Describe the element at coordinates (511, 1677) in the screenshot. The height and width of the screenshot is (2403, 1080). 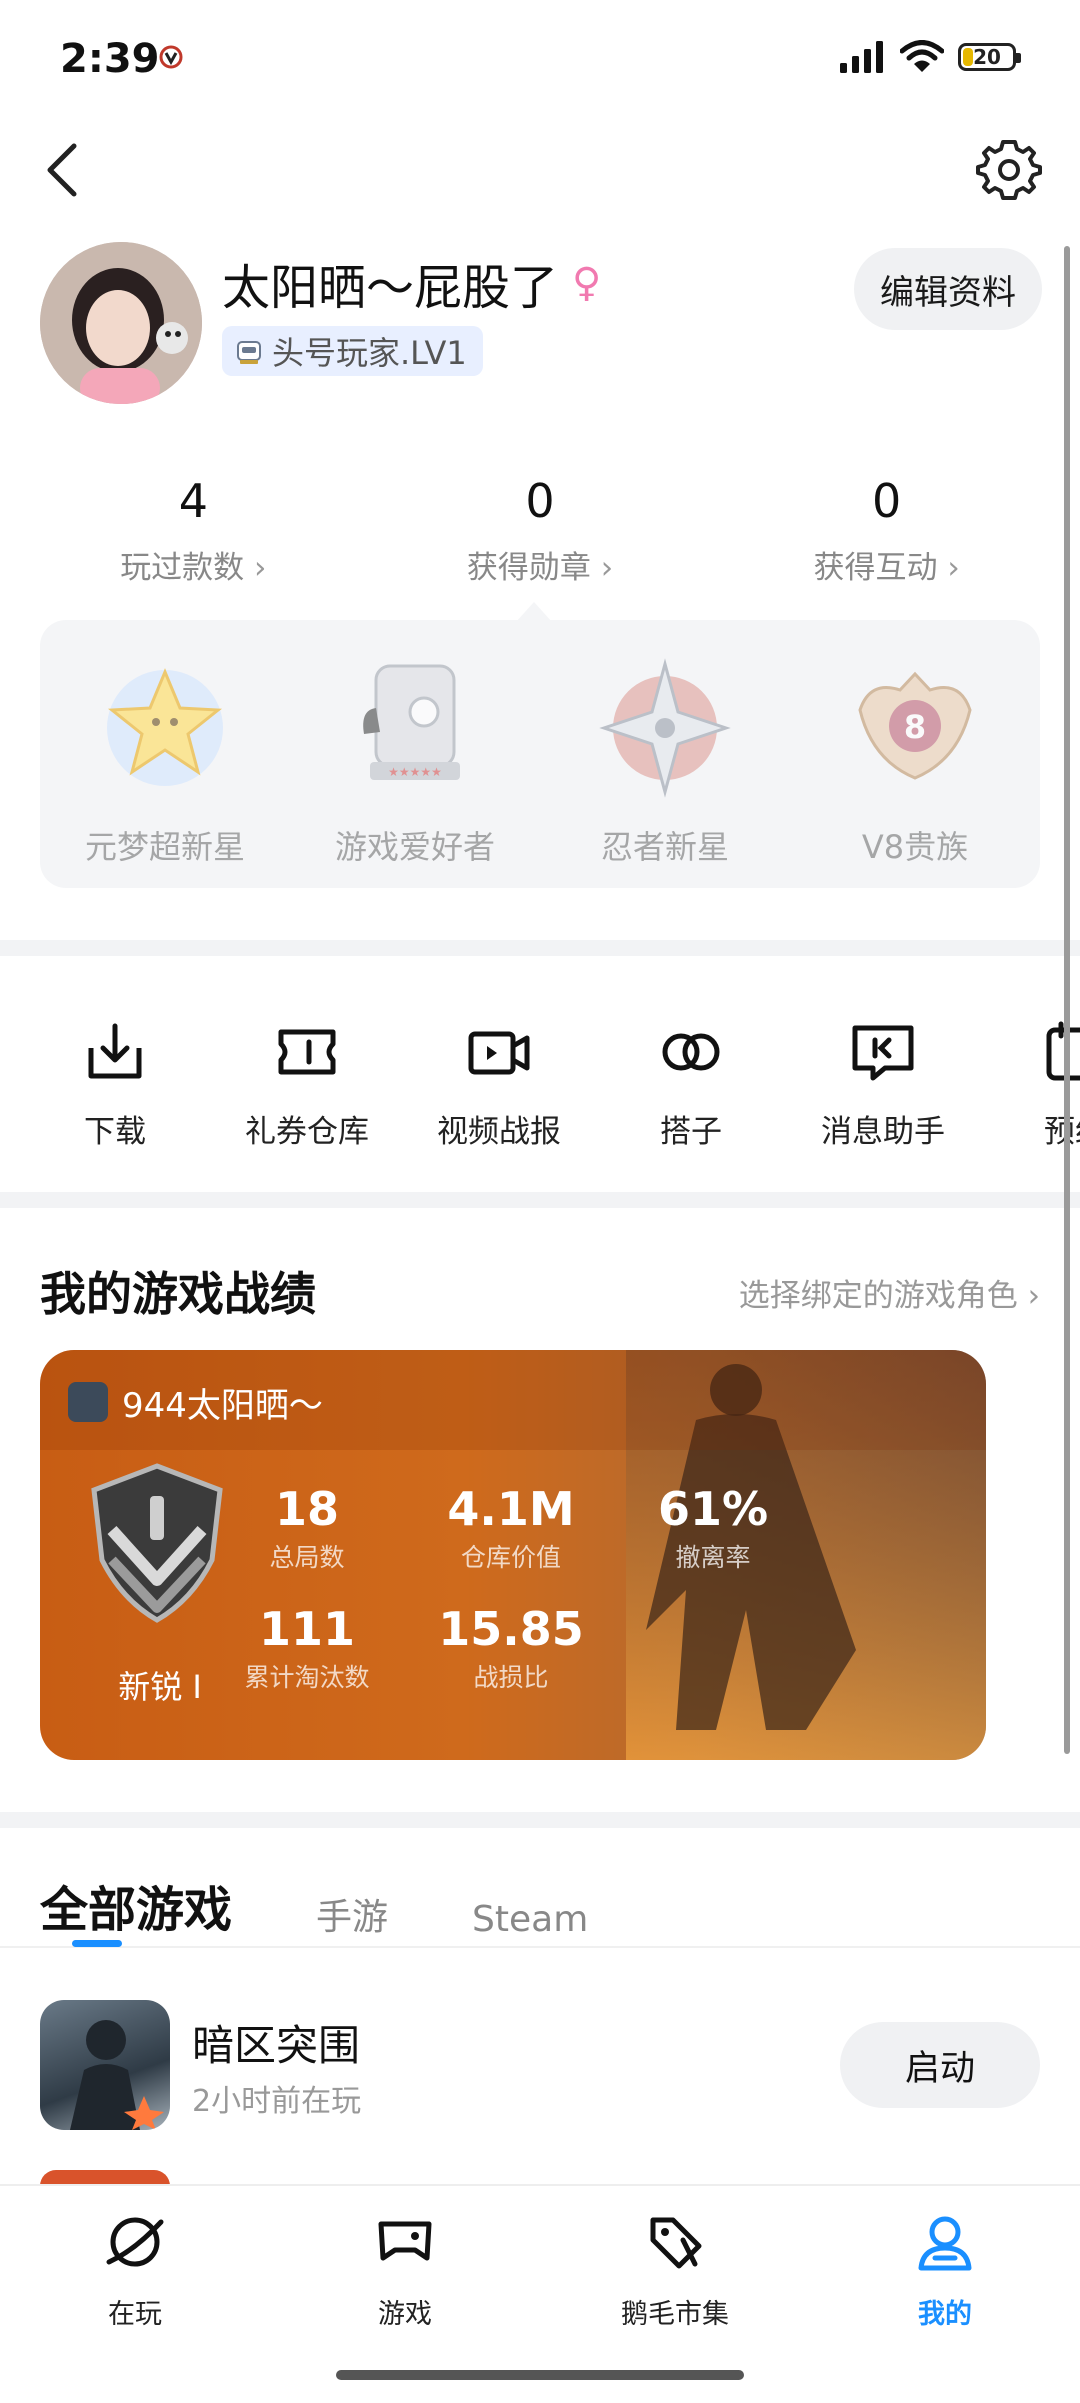
I see `record-stat-label: 战损比` at that location.